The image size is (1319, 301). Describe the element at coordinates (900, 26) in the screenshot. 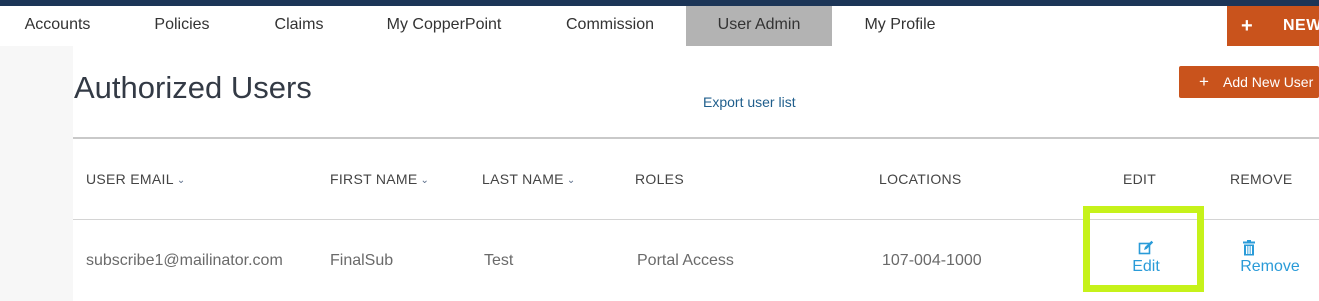

I see `nav-my-profile: My Profile` at that location.